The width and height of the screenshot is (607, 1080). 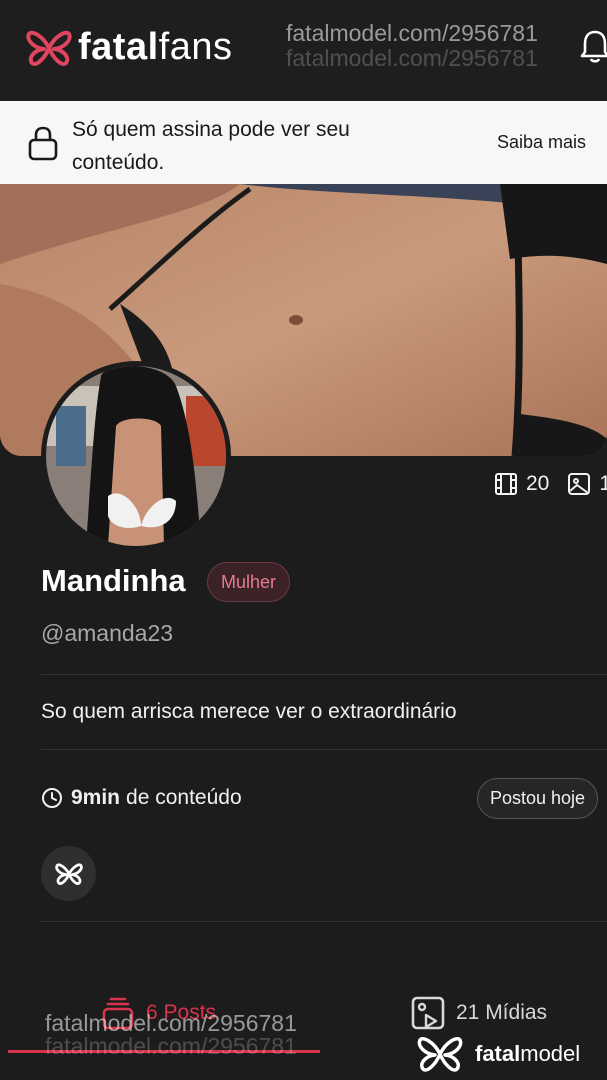 I want to click on video-count: 20, so click(x=538, y=483).